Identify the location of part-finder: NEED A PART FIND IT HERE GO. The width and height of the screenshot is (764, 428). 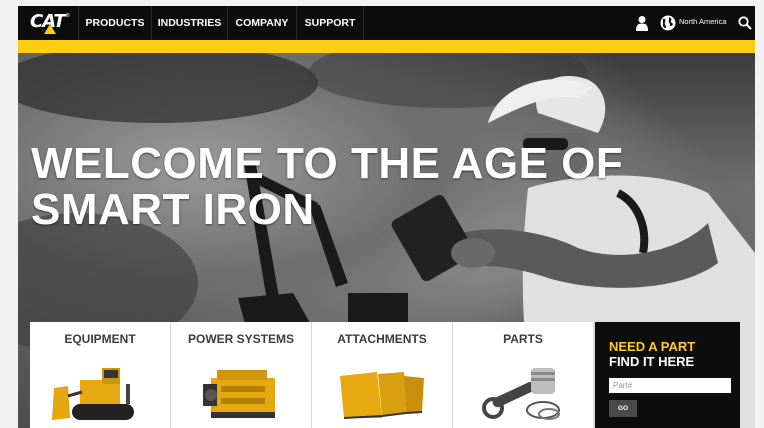
(667, 375).